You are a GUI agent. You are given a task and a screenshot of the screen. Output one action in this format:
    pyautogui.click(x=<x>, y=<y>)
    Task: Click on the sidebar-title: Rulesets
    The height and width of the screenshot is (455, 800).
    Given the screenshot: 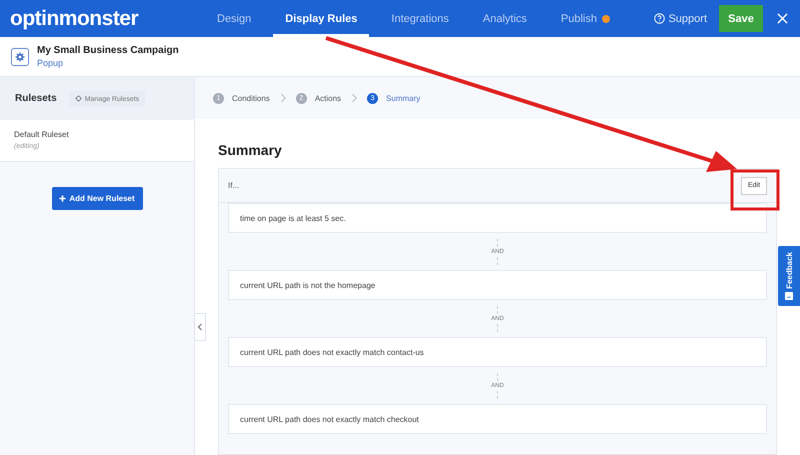 What is the action you would take?
    pyautogui.click(x=36, y=98)
    